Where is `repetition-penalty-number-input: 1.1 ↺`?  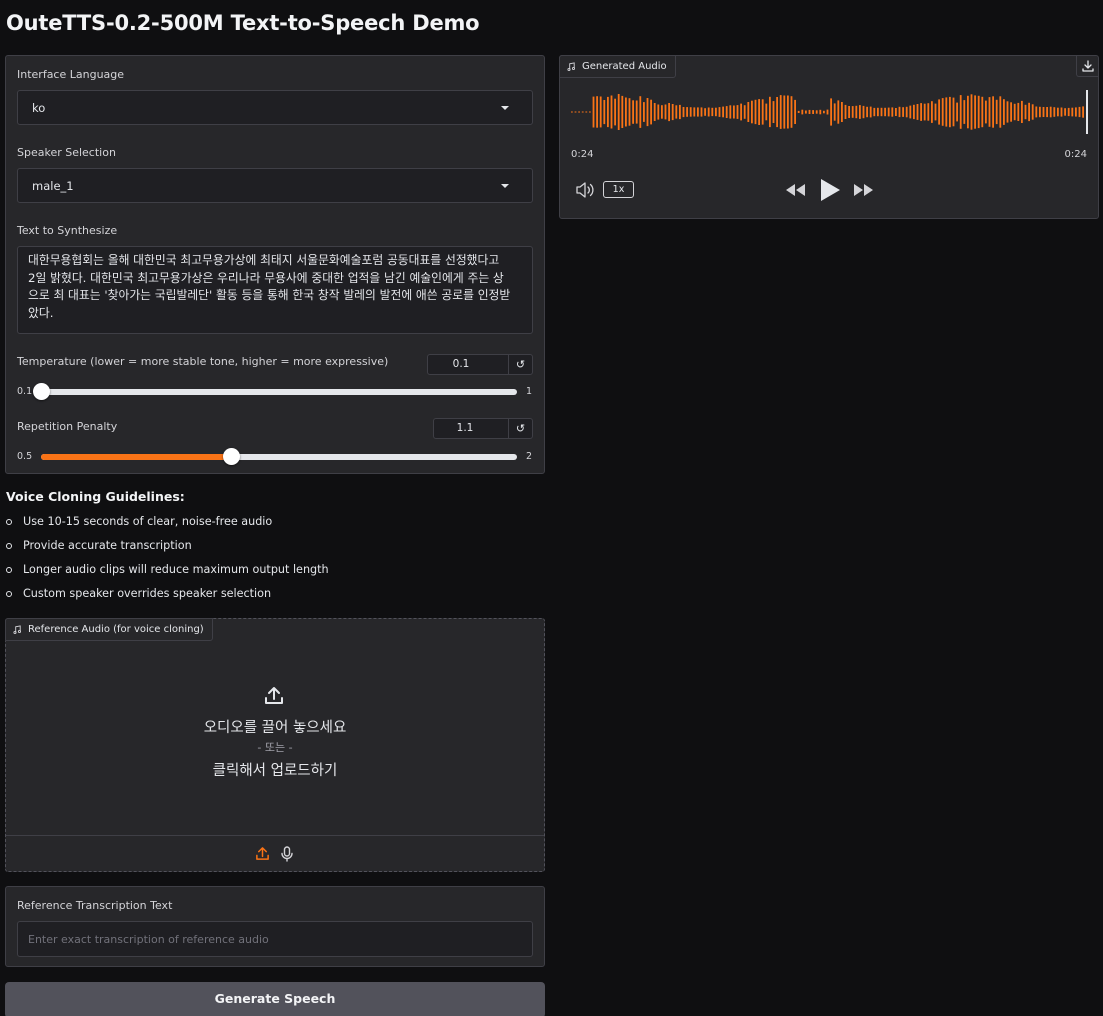 repetition-penalty-number-input: 1.1 ↺ is located at coordinates (483, 428).